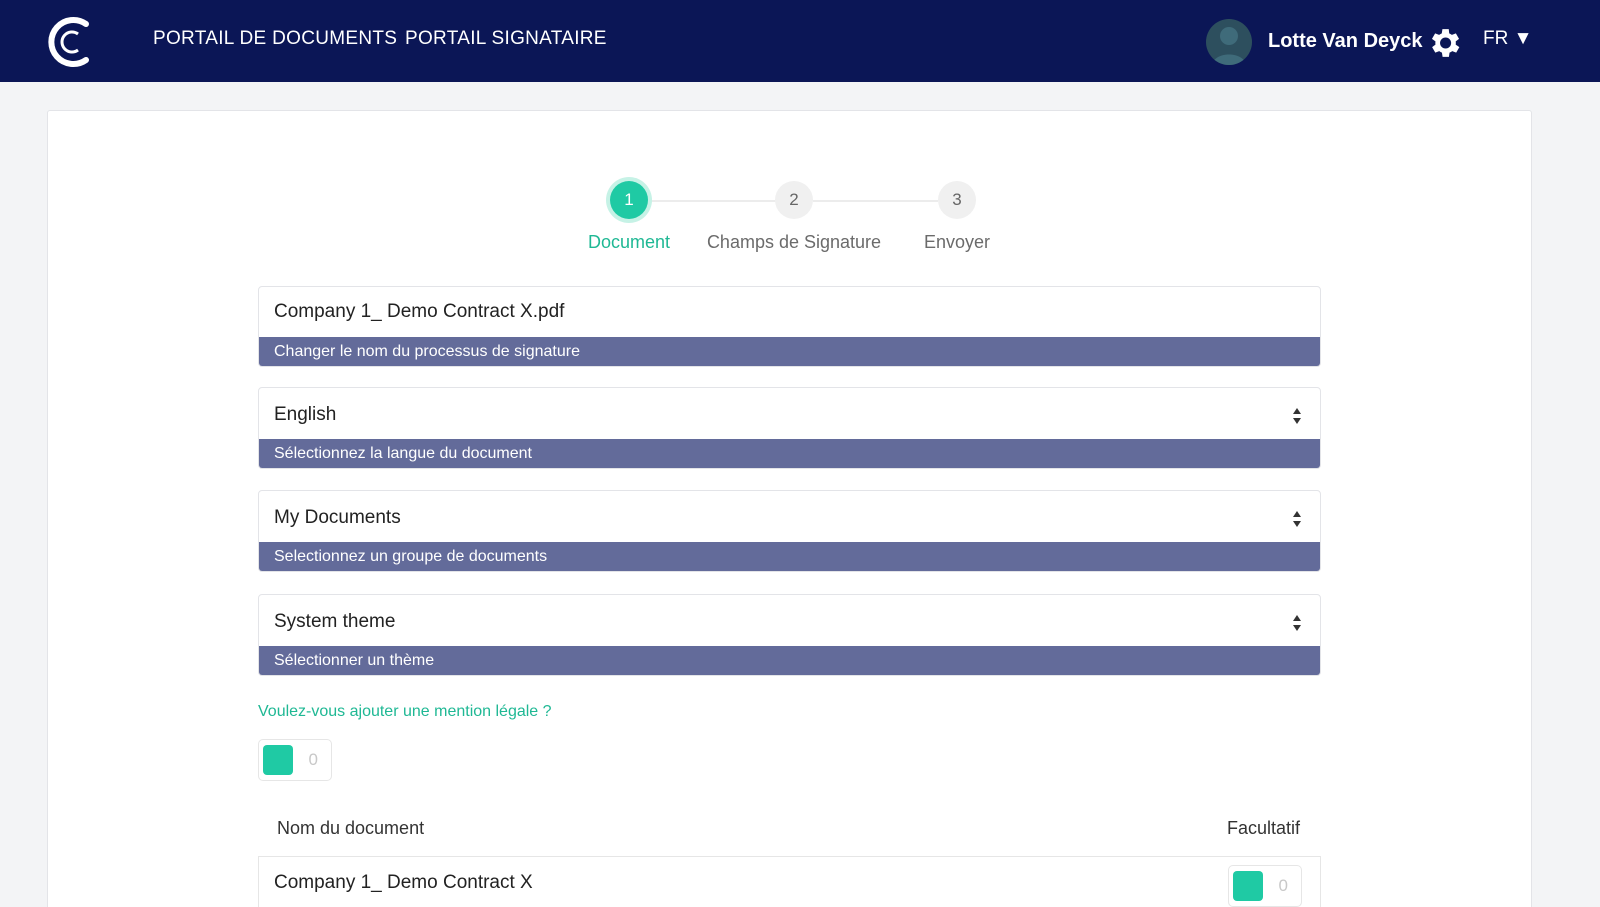 The width and height of the screenshot is (1600, 907). Describe the element at coordinates (1229, 46) in the screenshot. I see `user-avatar-icon` at that location.